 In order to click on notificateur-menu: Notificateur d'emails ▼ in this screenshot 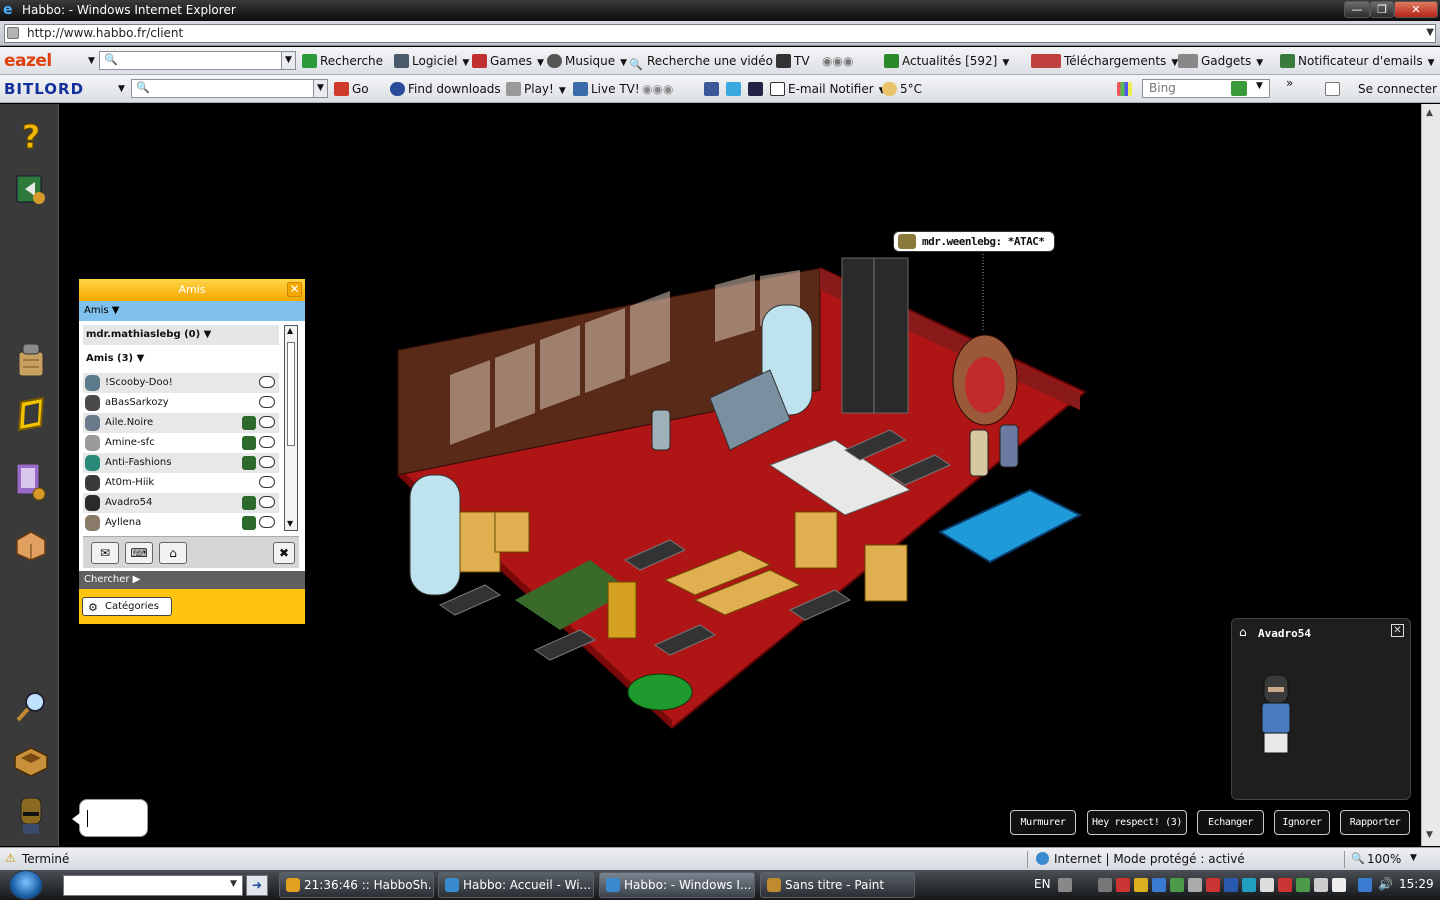, I will do `click(1357, 62)`.